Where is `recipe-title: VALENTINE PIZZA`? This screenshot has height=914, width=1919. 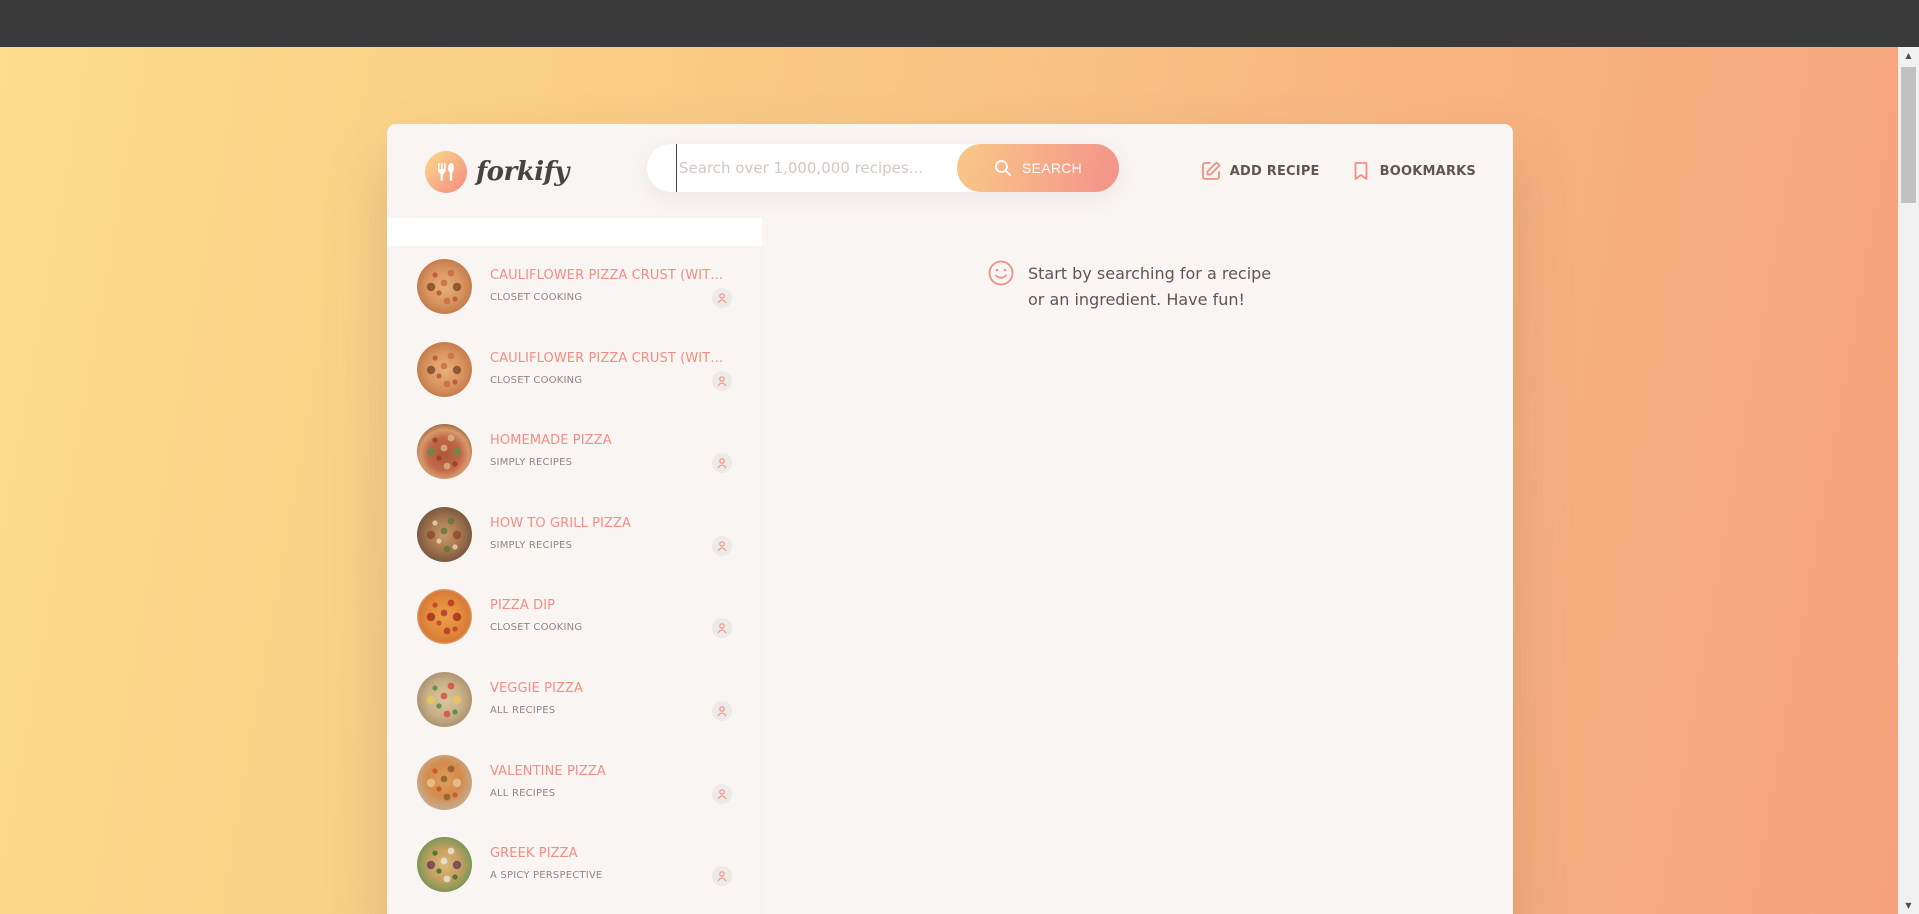 recipe-title: VALENTINE PIZZA is located at coordinates (548, 771).